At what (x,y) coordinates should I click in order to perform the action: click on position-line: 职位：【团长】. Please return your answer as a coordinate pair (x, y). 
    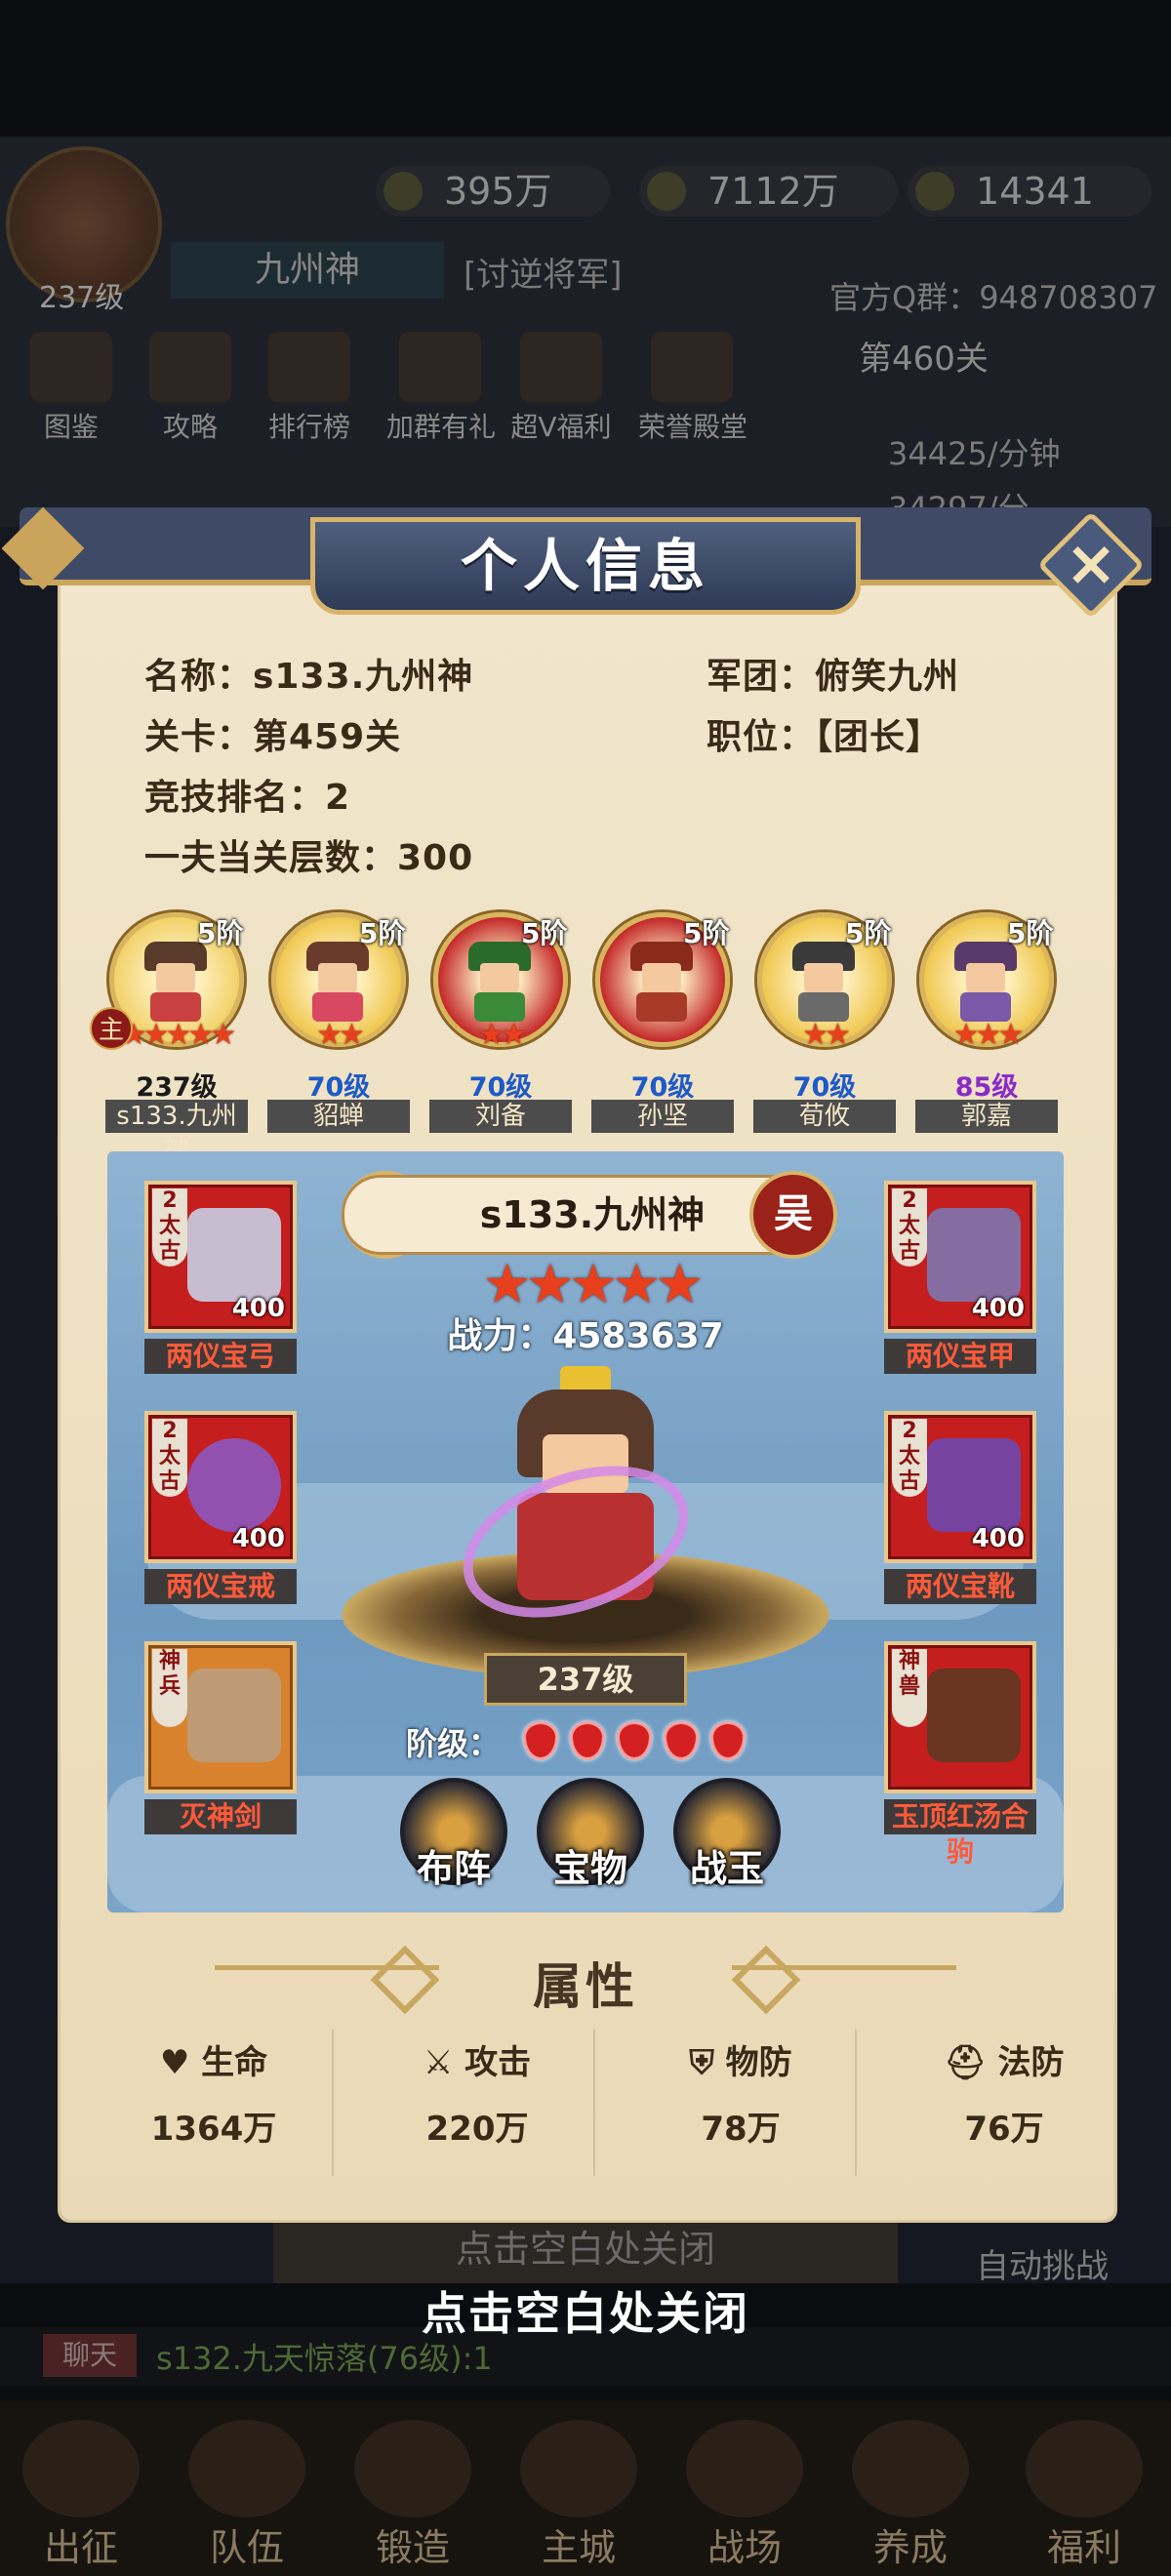
    Looking at the image, I should click on (825, 737).